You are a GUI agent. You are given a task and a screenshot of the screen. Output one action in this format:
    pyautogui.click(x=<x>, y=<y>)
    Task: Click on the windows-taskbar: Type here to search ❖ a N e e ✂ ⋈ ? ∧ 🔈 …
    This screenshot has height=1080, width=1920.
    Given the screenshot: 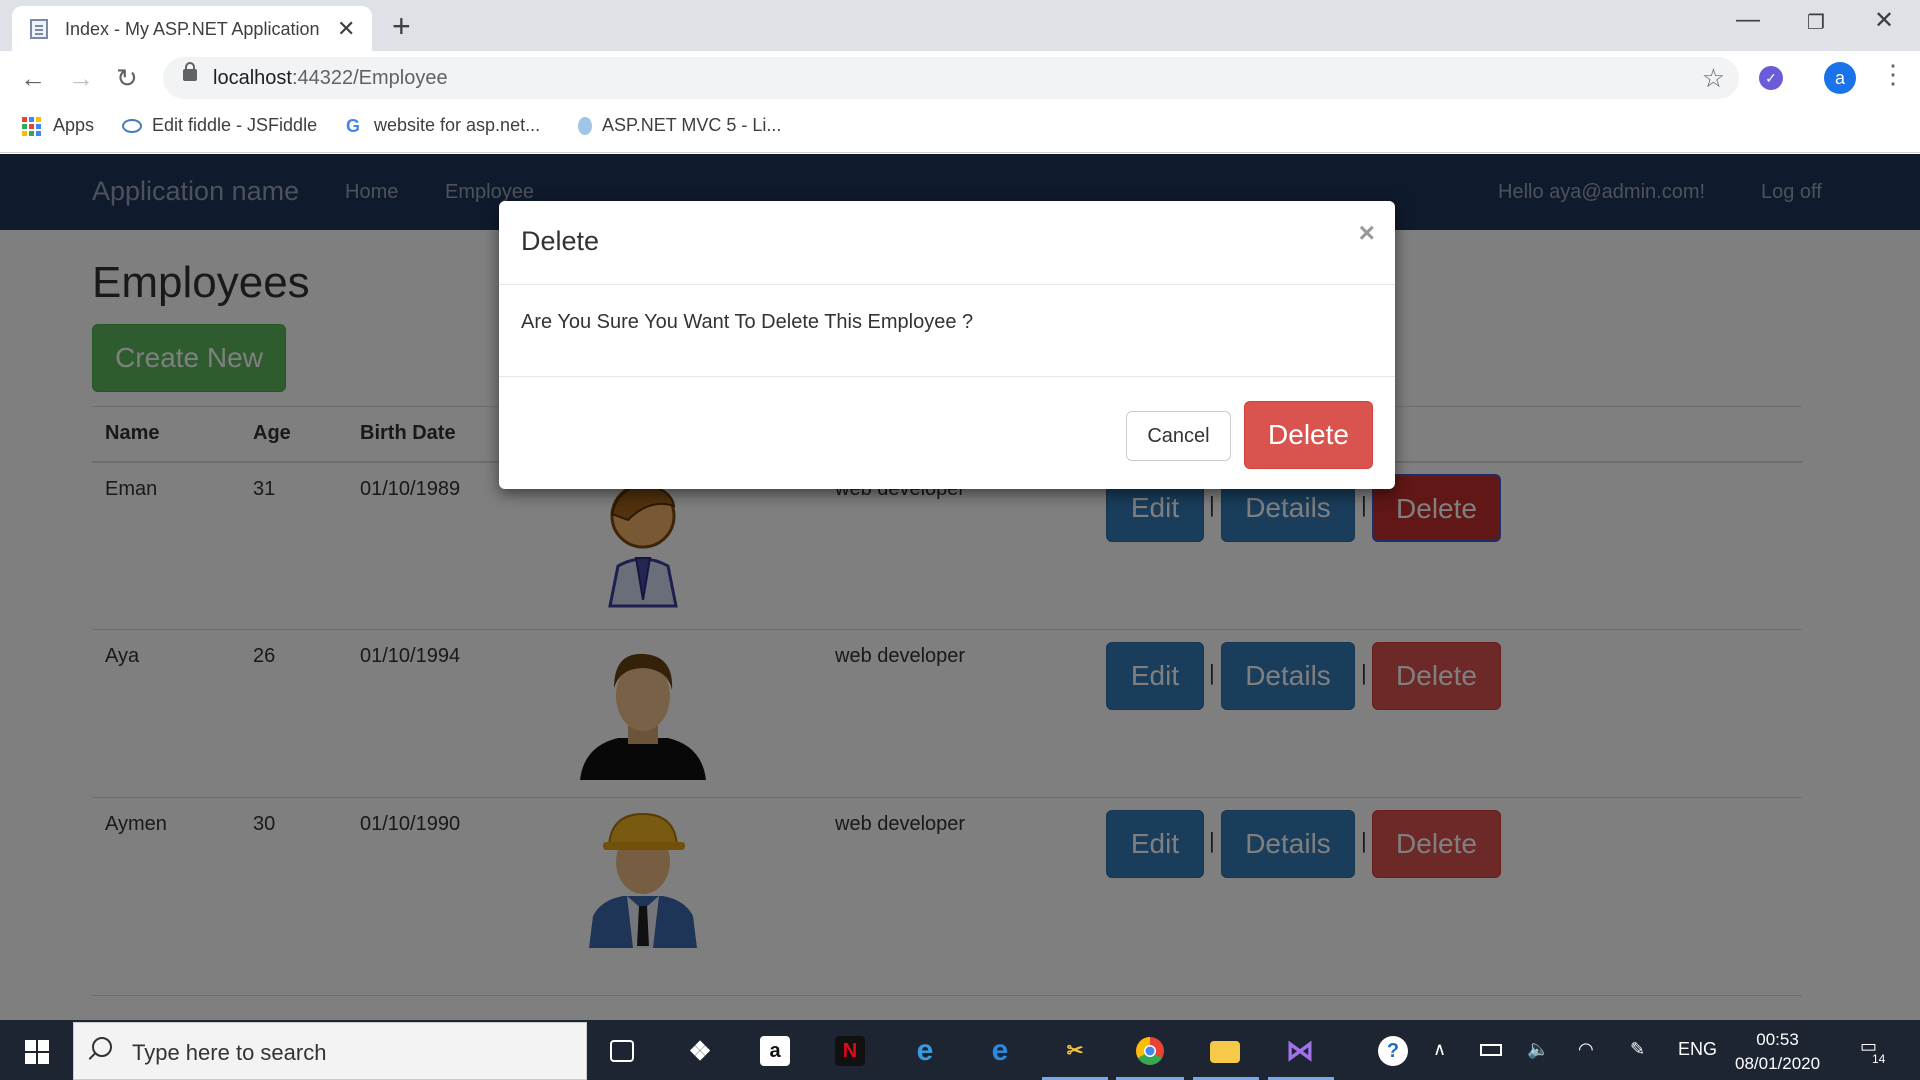 What is the action you would take?
    pyautogui.click(x=960, y=1050)
    